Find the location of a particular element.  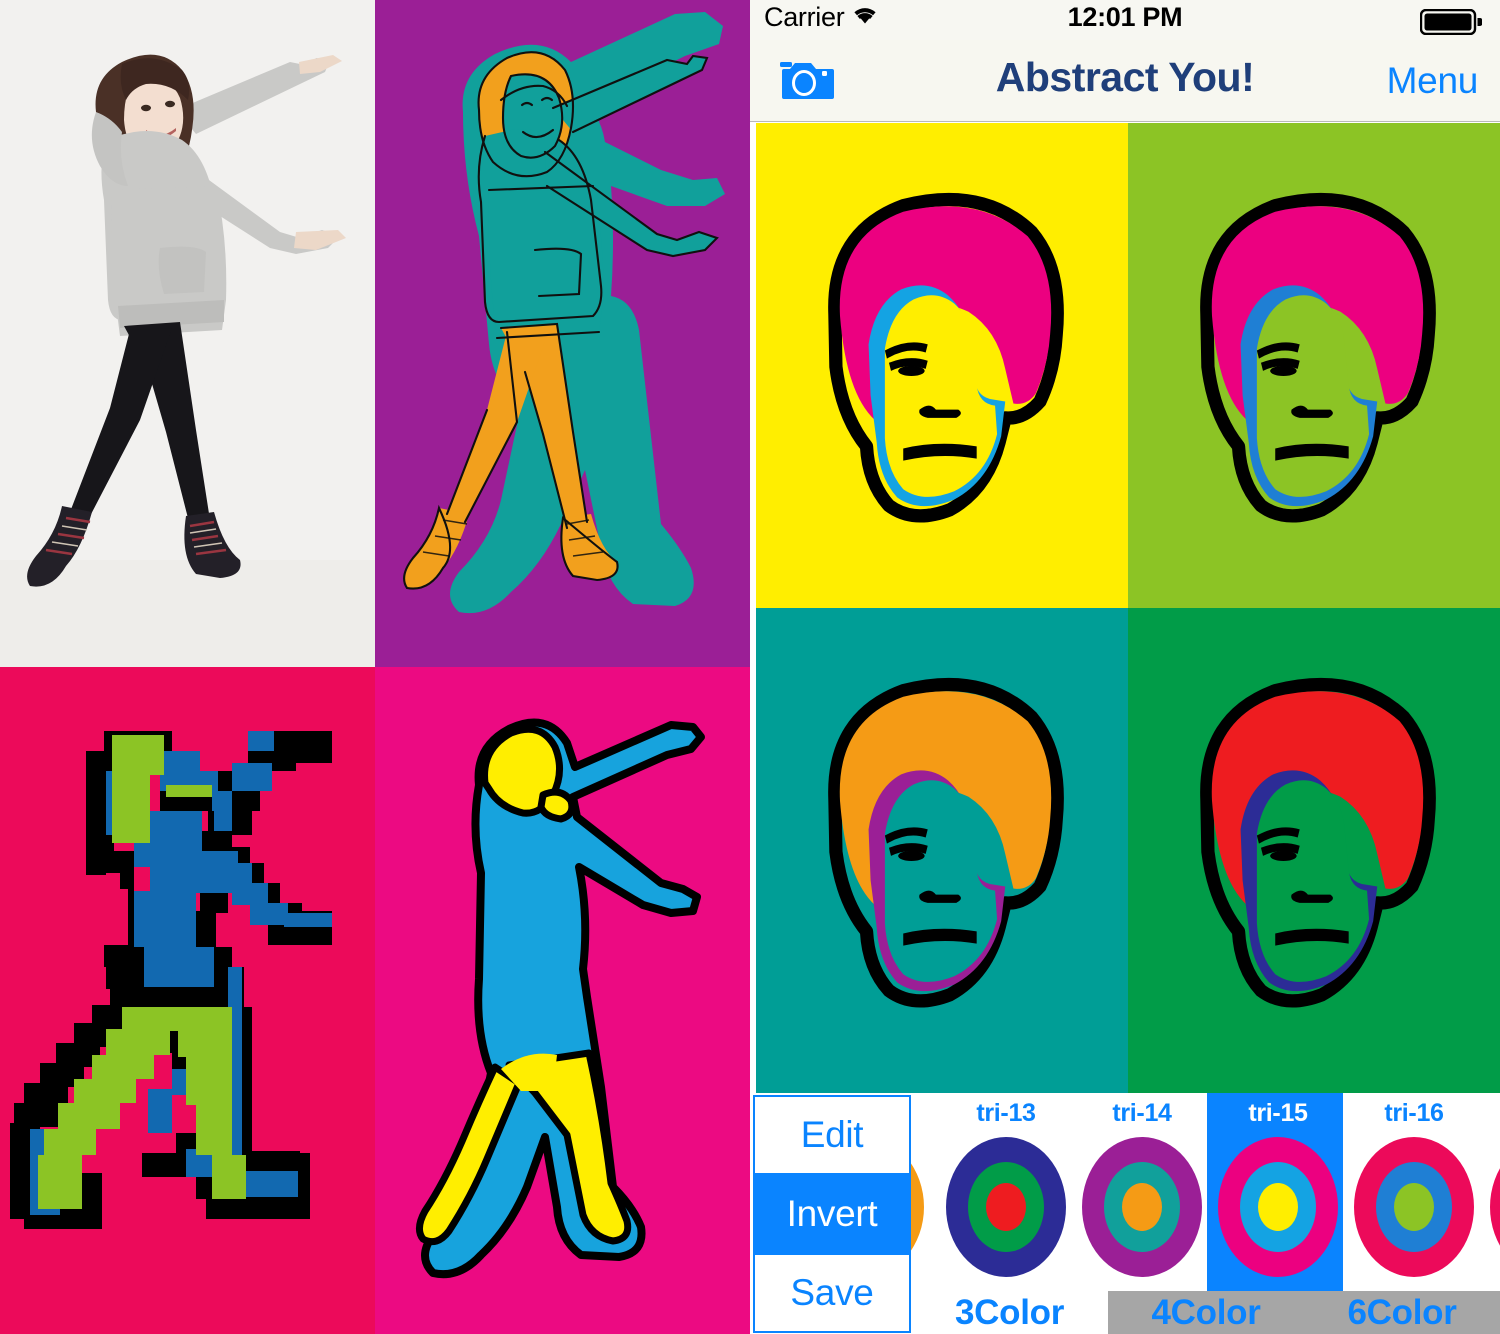

palette-swatch-tri-15: tri-15 is located at coordinates (1278, 1192).